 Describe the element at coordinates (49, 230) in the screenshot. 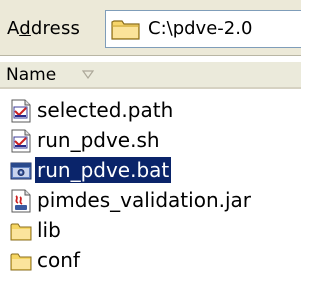

I see `file-name: lib` at that location.